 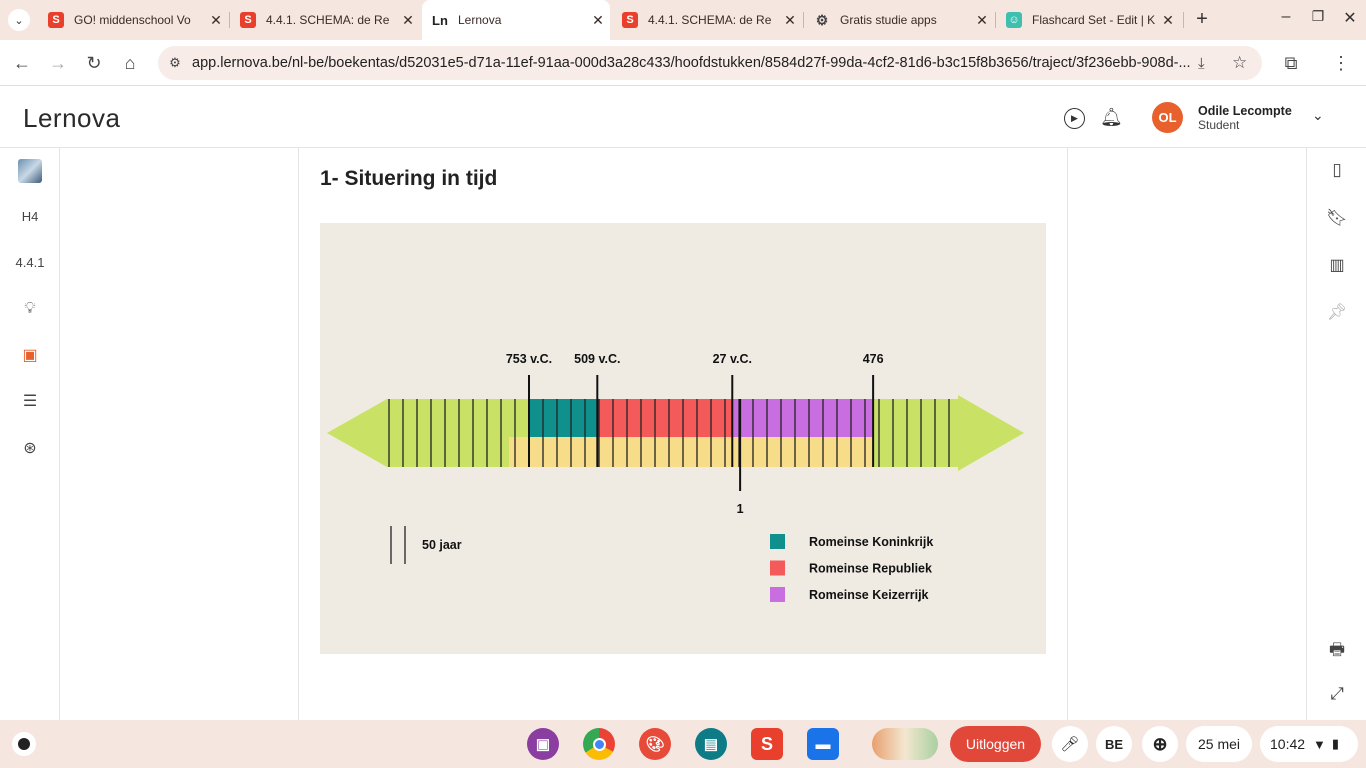 What do you see at coordinates (1070, 744) in the screenshot?
I see `microphone-icon: 🎤︎` at bounding box center [1070, 744].